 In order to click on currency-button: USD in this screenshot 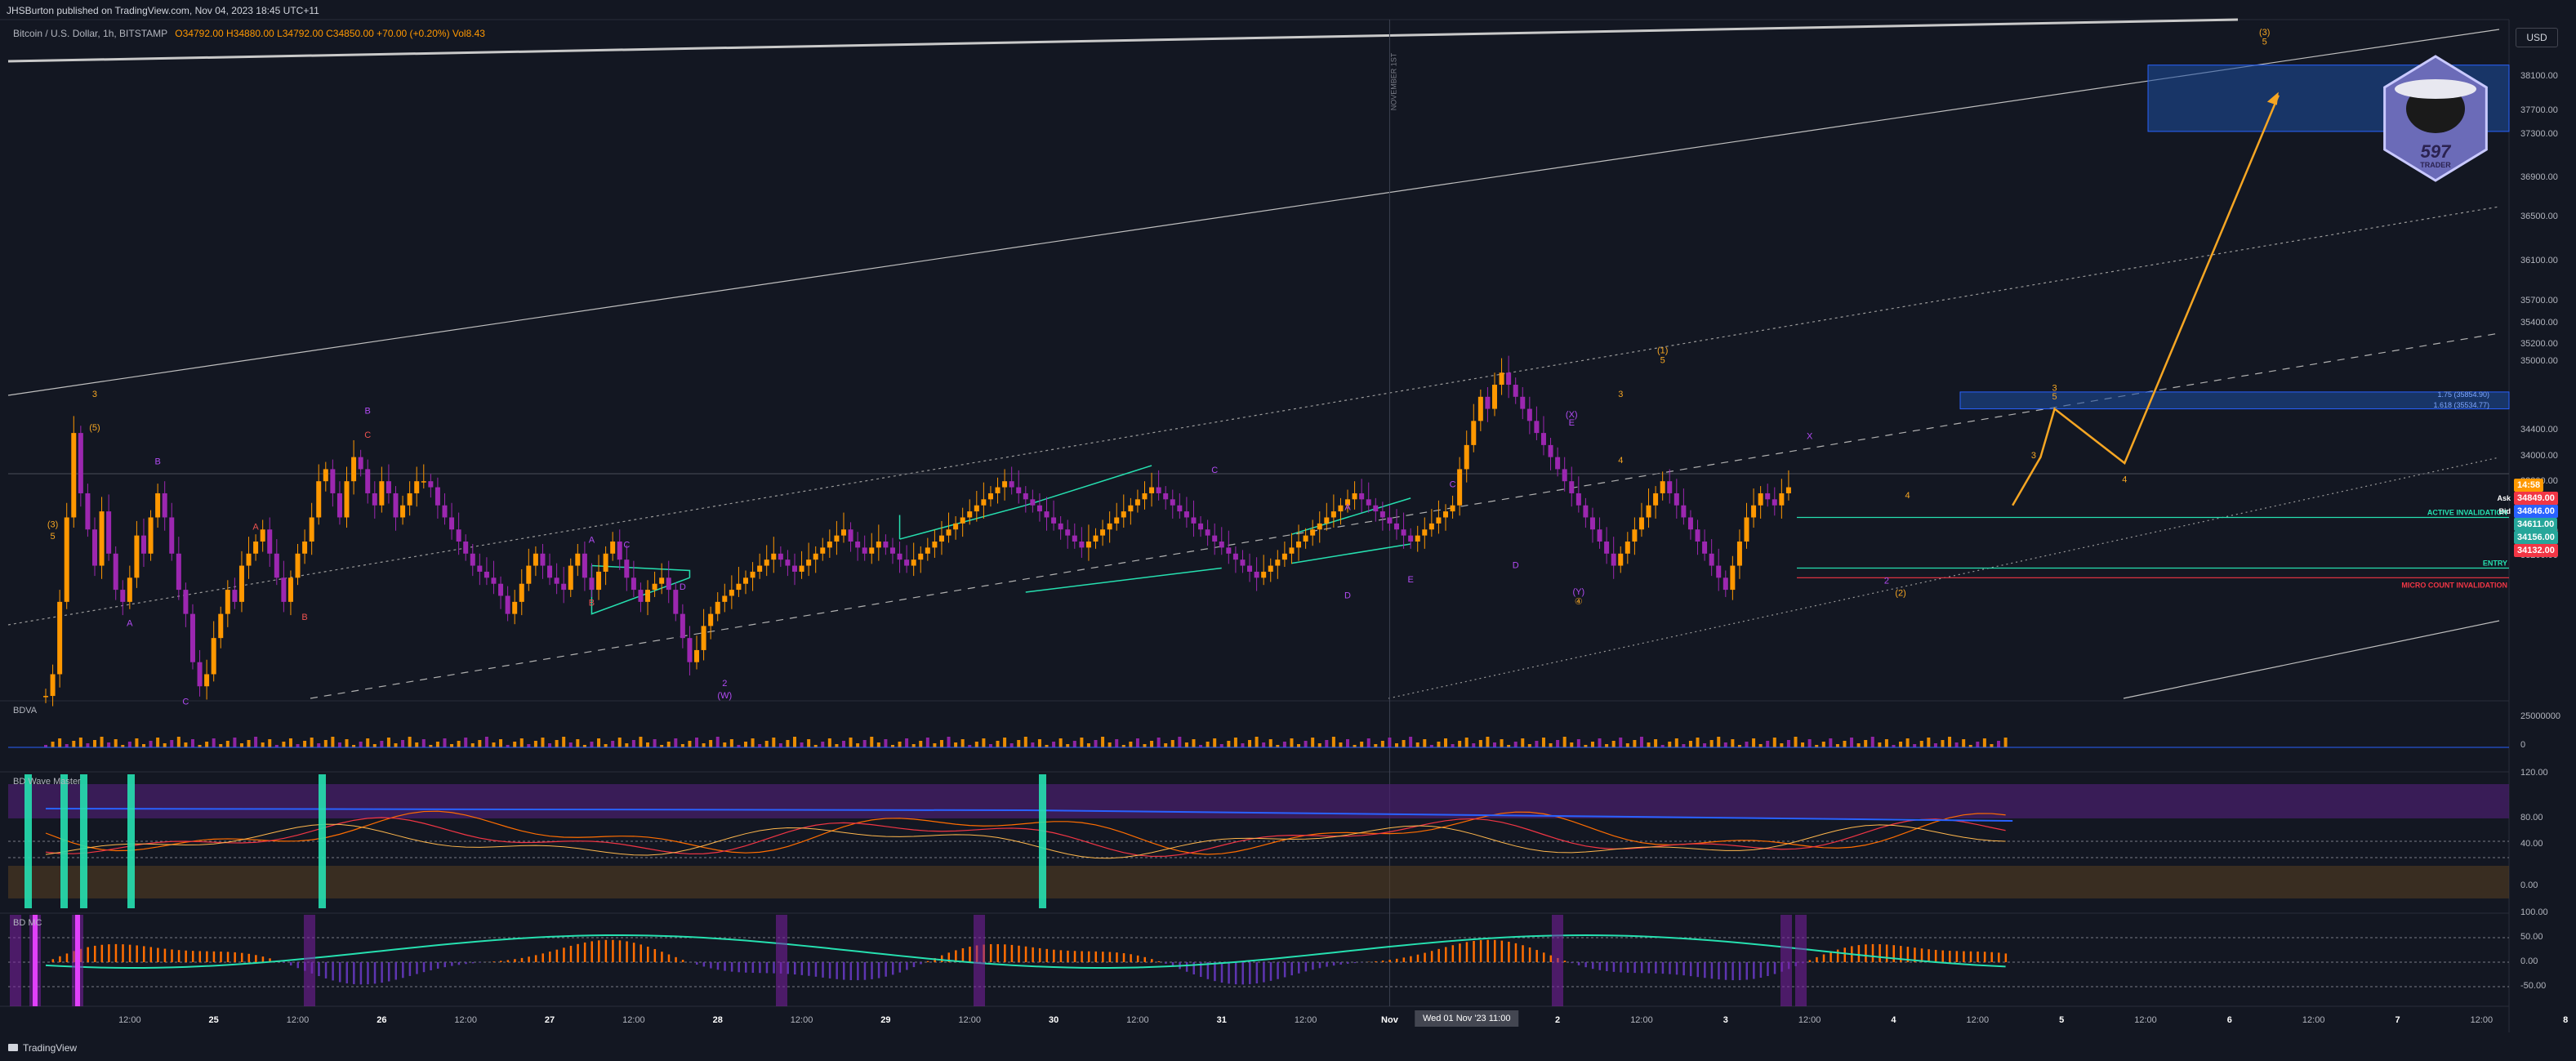, I will do `click(2537, 37)`.